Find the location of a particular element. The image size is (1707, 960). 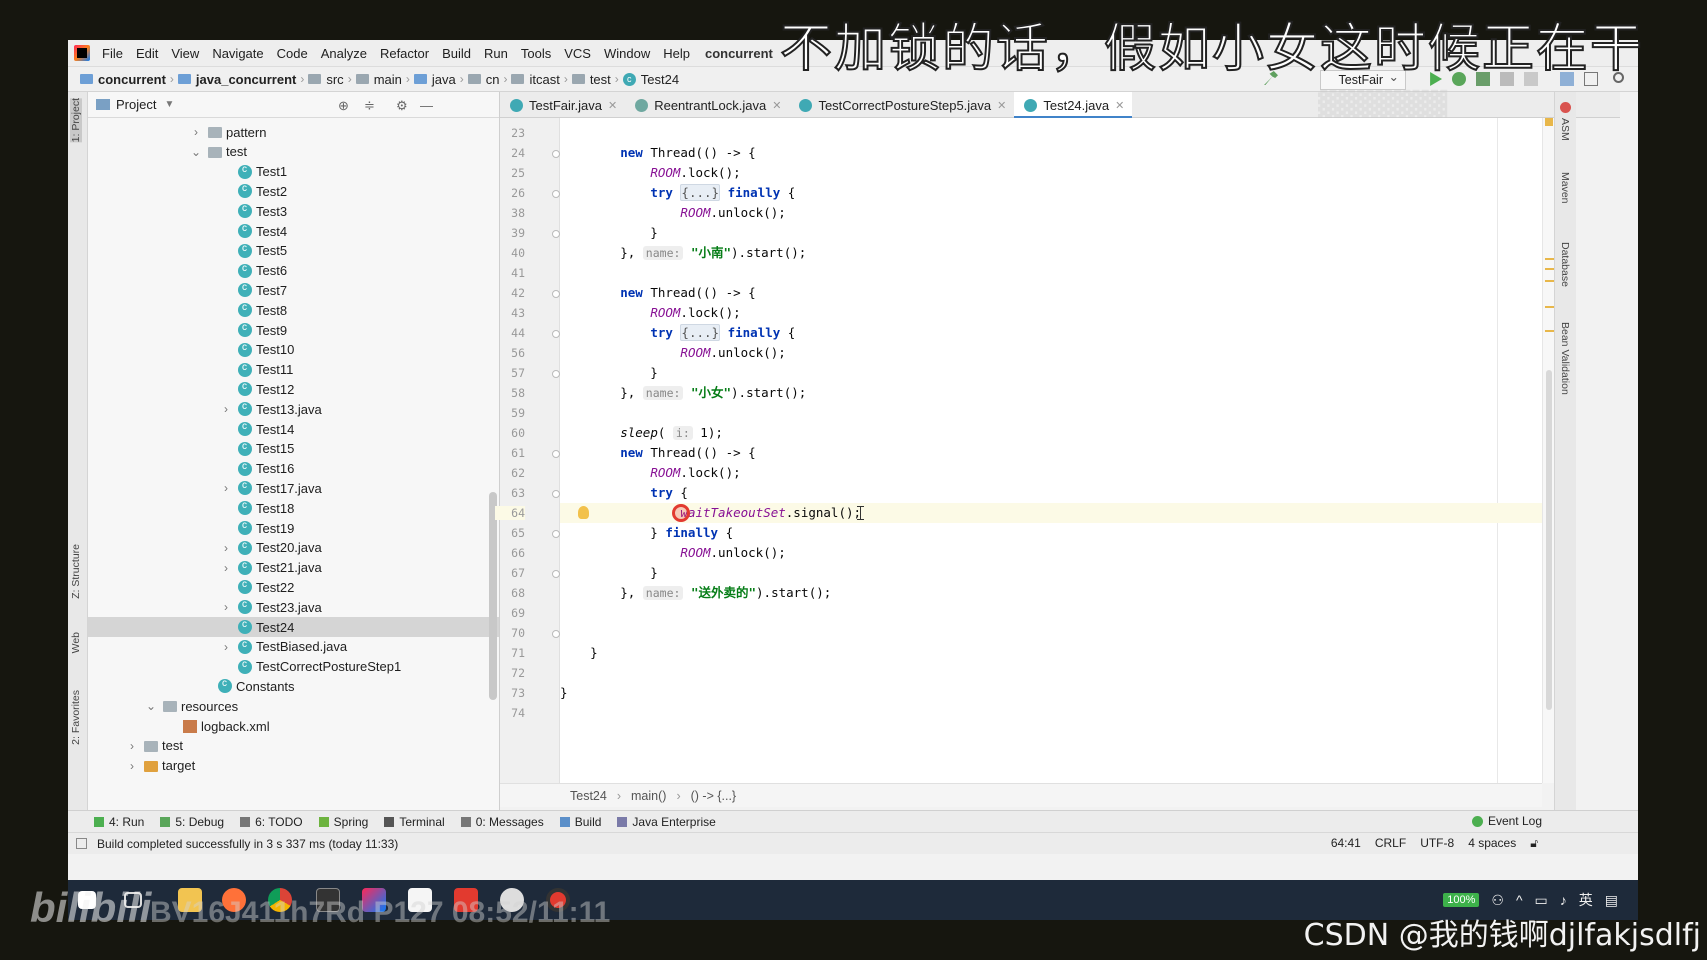

menu-code: Code is located at coordinates (292, 53).